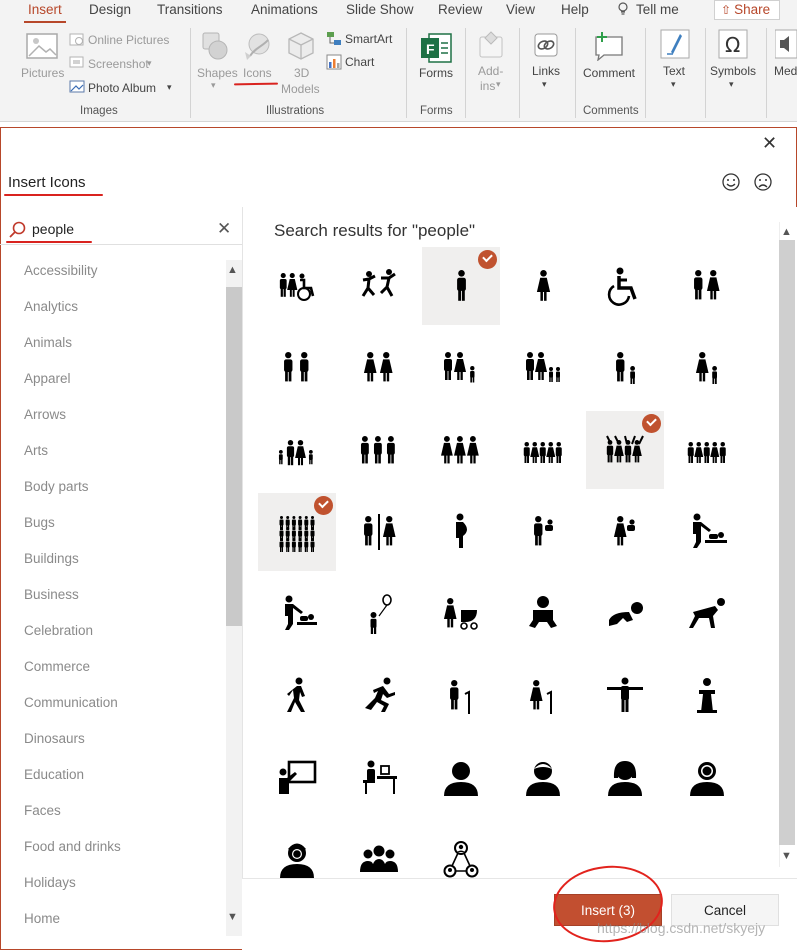 This screenshot has height=950, width=797. What do you see at coordinates (51, 558) in the screenshot?
I see `category-item: Buildings` at bounding box center [51, 558].